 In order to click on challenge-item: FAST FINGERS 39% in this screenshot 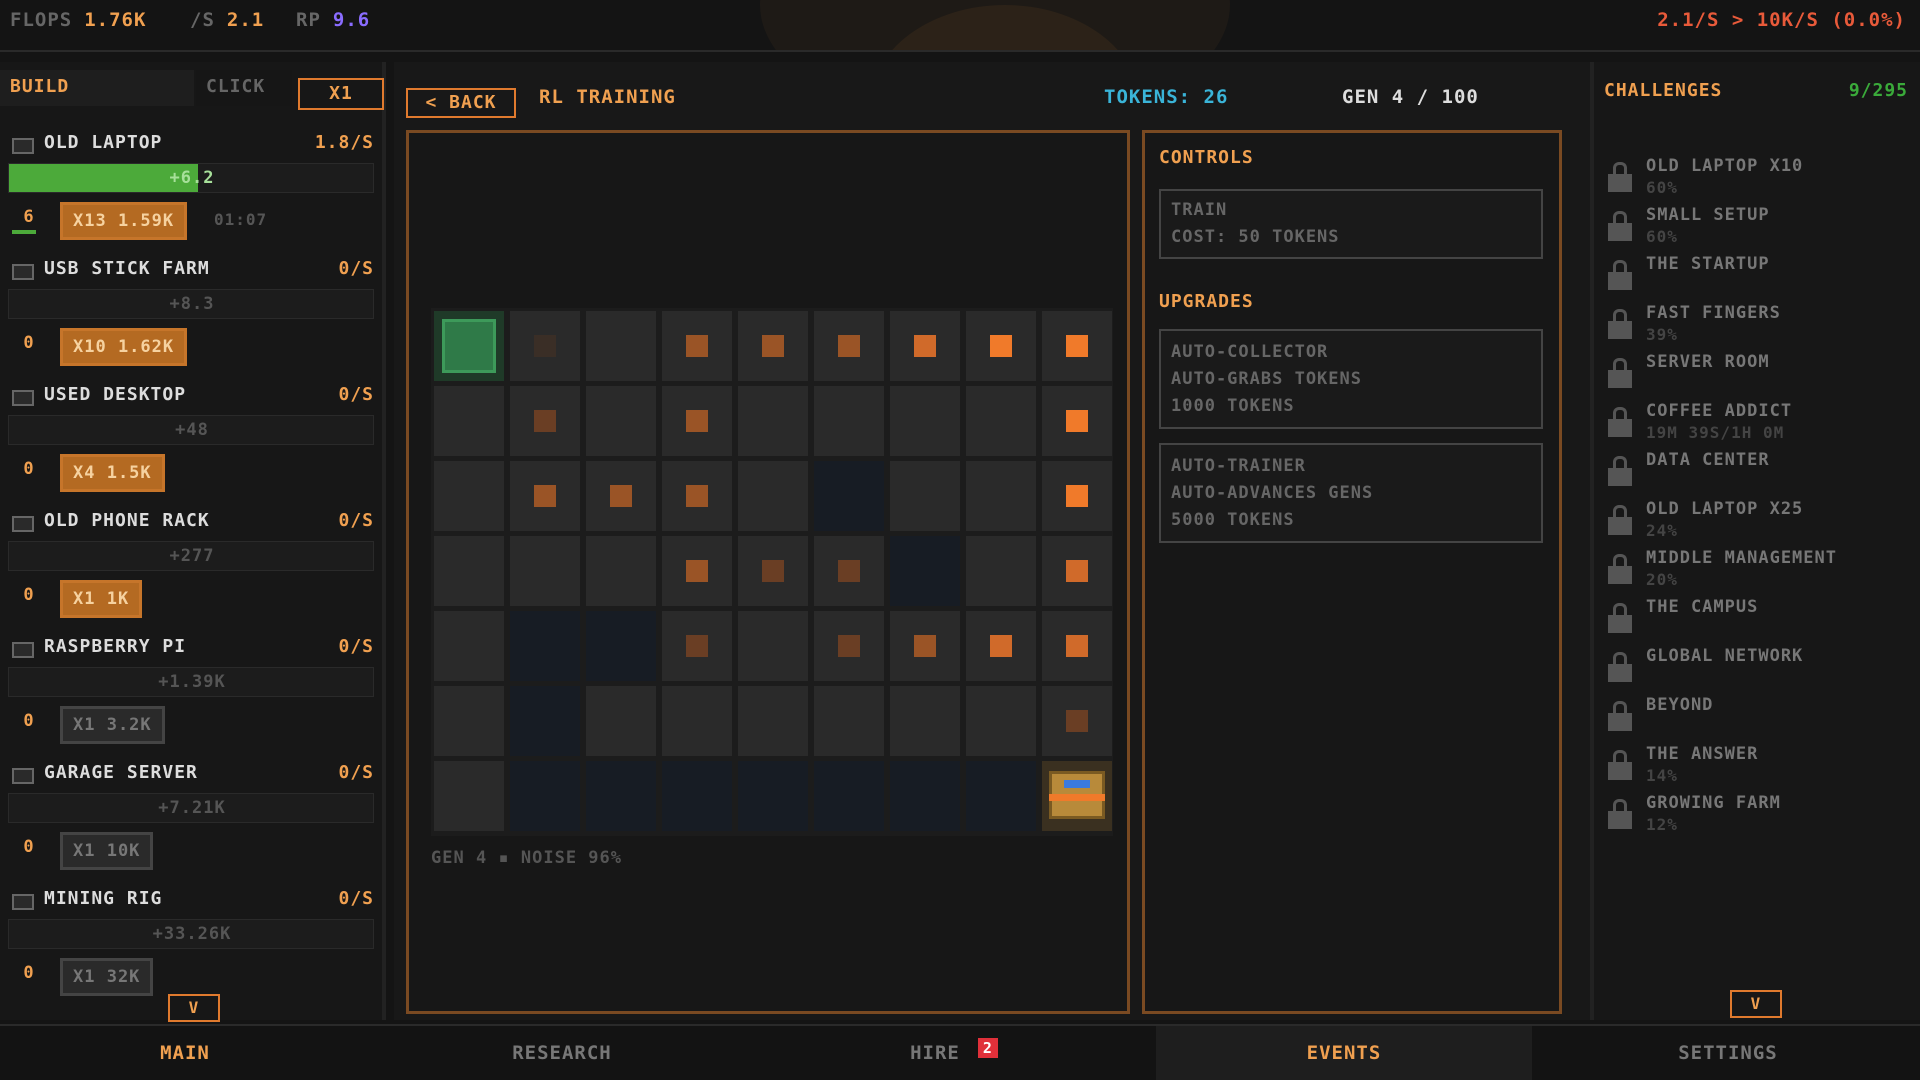, I will do `click(1758, 327)`.